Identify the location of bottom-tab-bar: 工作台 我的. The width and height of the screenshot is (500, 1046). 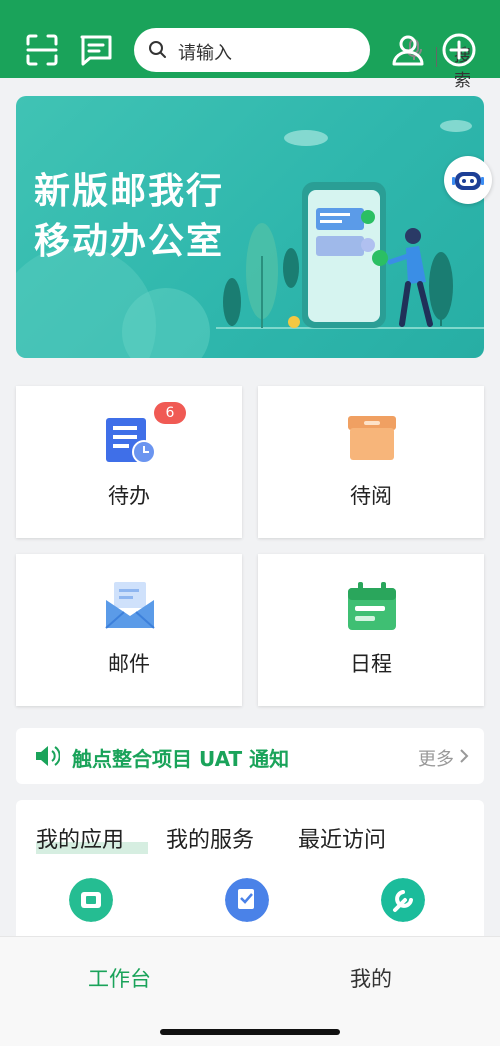
(250, 991).